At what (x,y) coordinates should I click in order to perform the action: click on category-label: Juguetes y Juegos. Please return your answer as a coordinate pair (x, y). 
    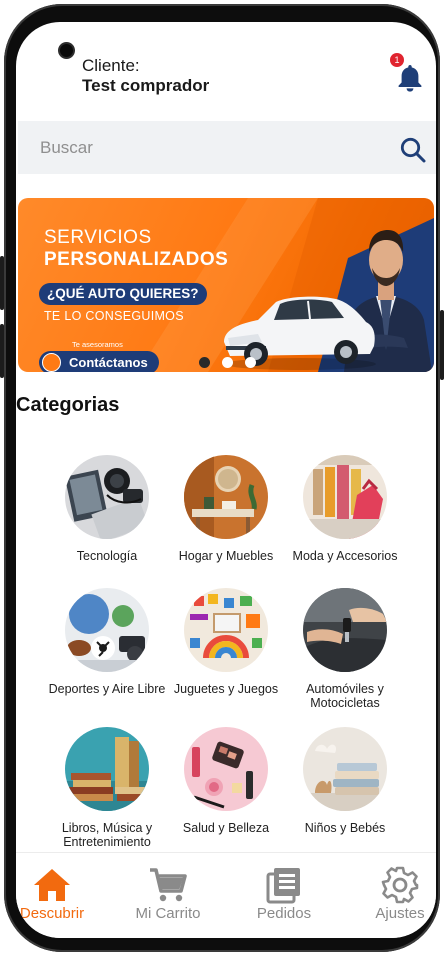
    Looking at the image, I should click on (226, 689).